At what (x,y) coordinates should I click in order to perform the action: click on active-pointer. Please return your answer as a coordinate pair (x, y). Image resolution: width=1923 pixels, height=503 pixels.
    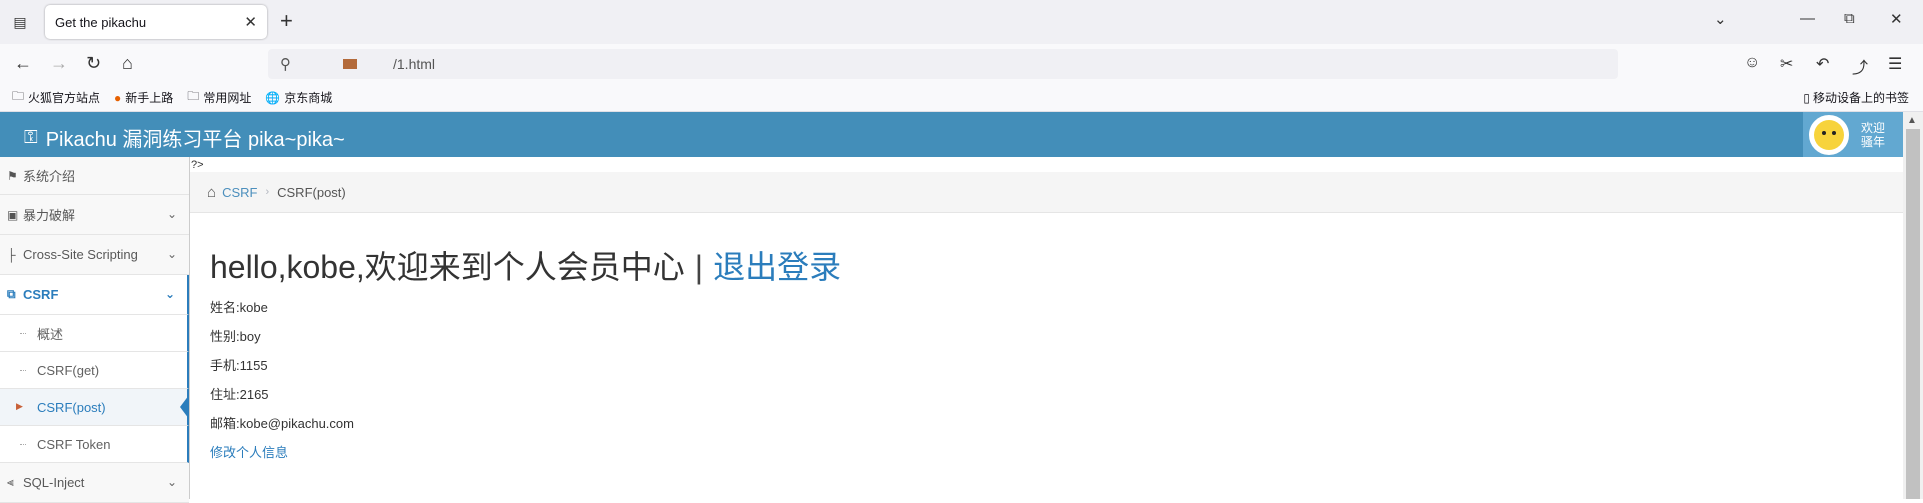
    Looking at the image, I should click on (184, 407).